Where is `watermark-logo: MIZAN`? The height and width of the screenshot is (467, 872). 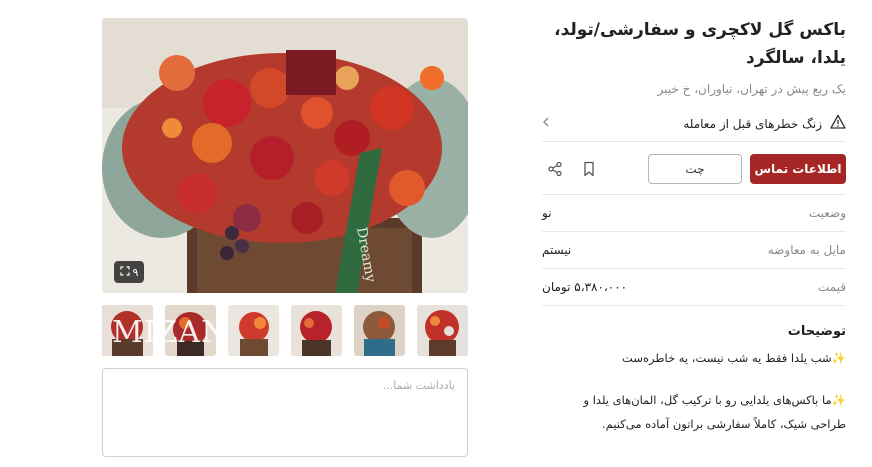
watermark-logo: MIZAN is located at coordinates (170, 332).